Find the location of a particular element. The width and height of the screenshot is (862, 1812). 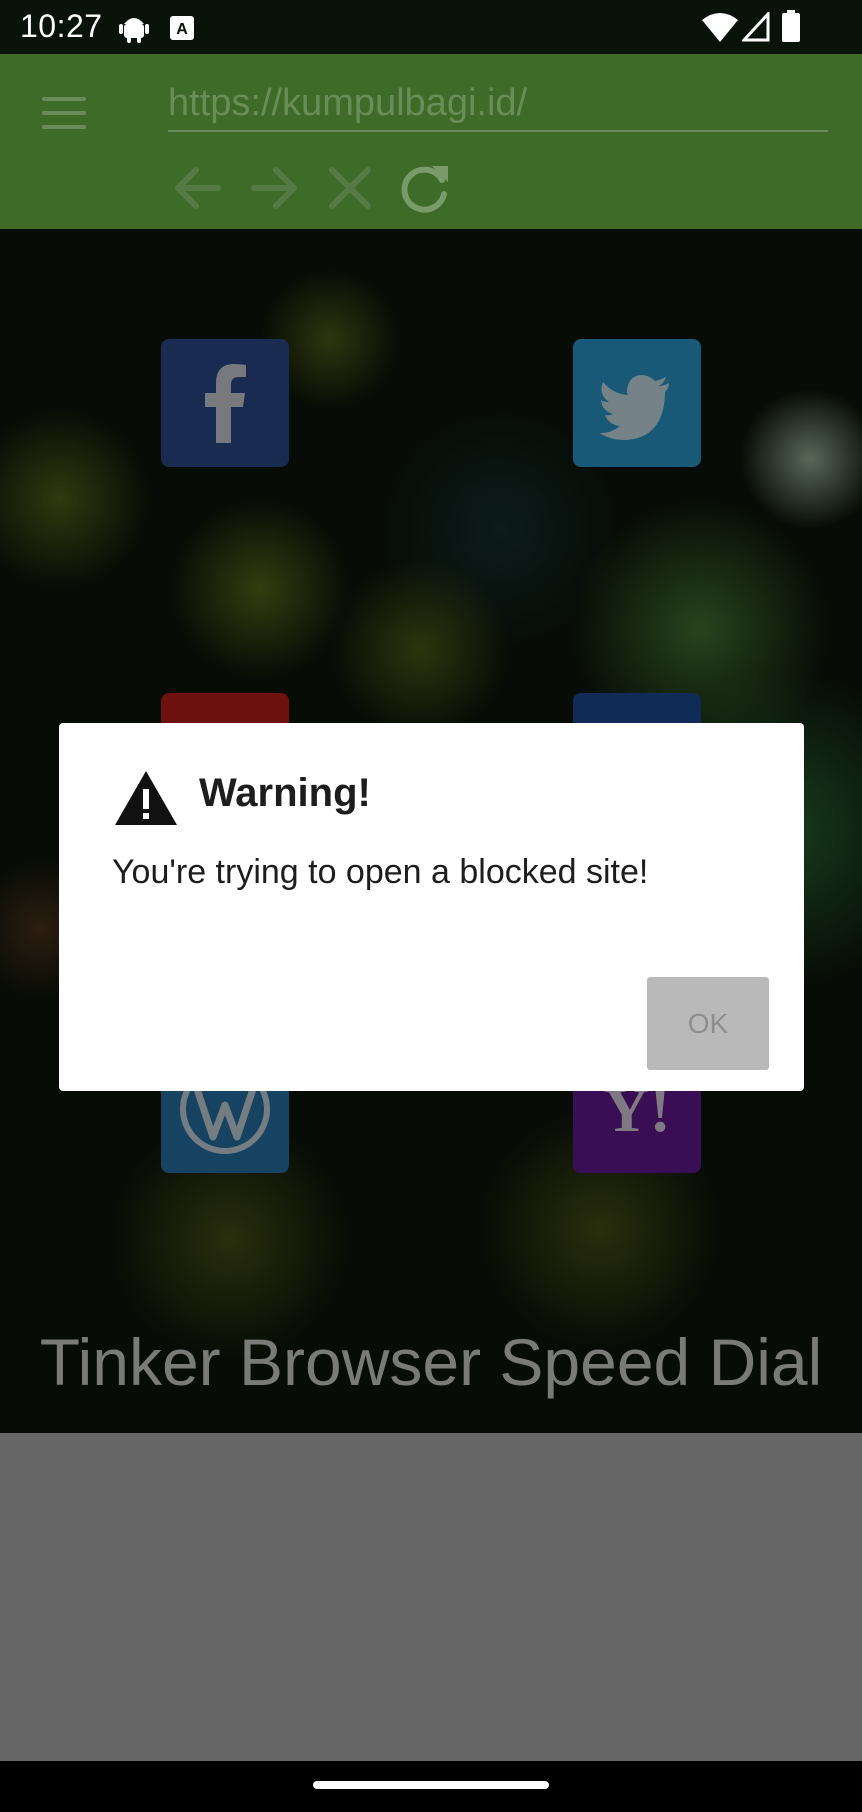

clock: 10:27 is located at coordinates (61, 26).